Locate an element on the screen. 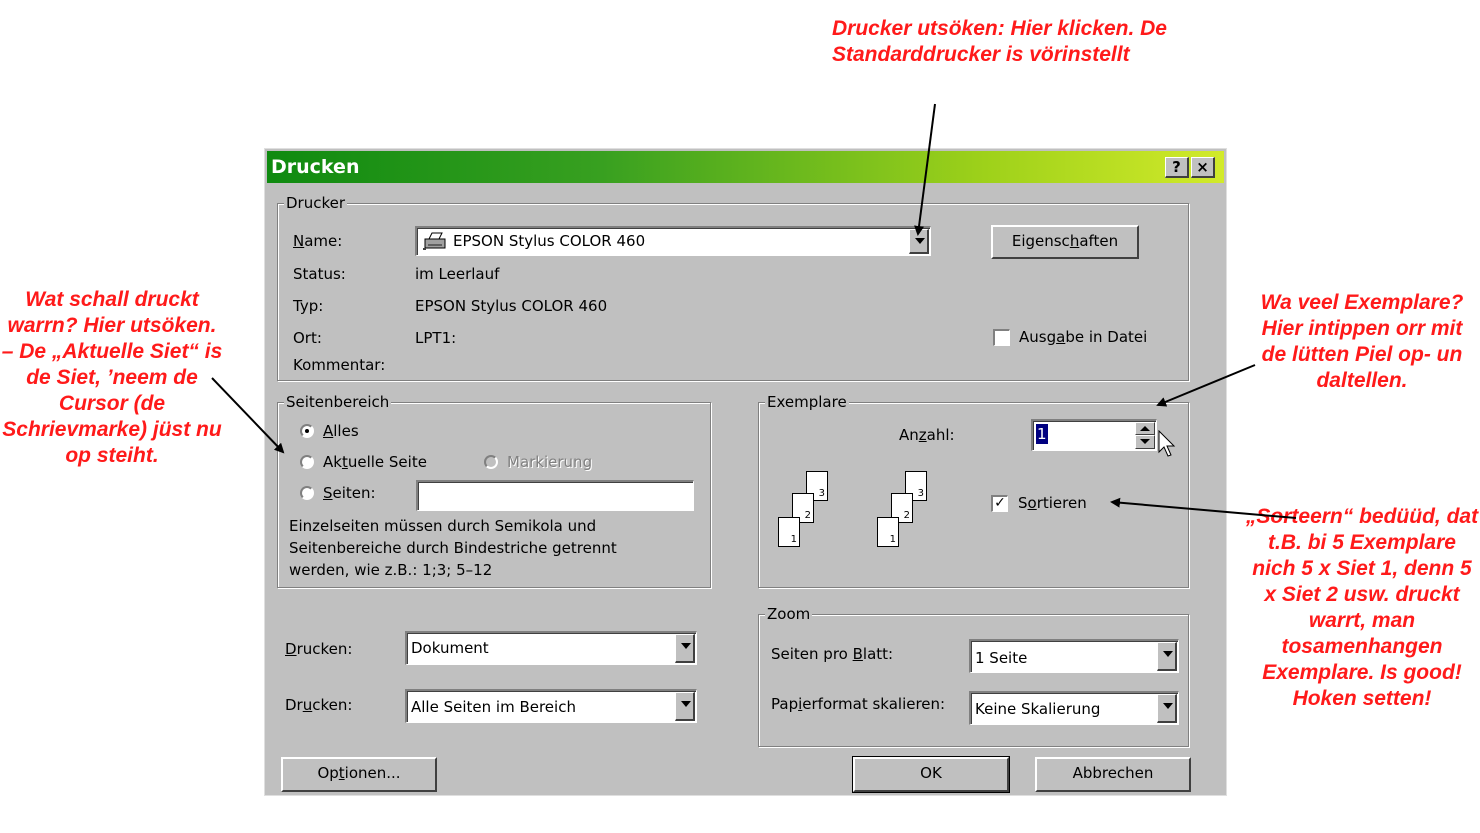  arrow-to-printer-dropdown is located at coordinates (925, 169).